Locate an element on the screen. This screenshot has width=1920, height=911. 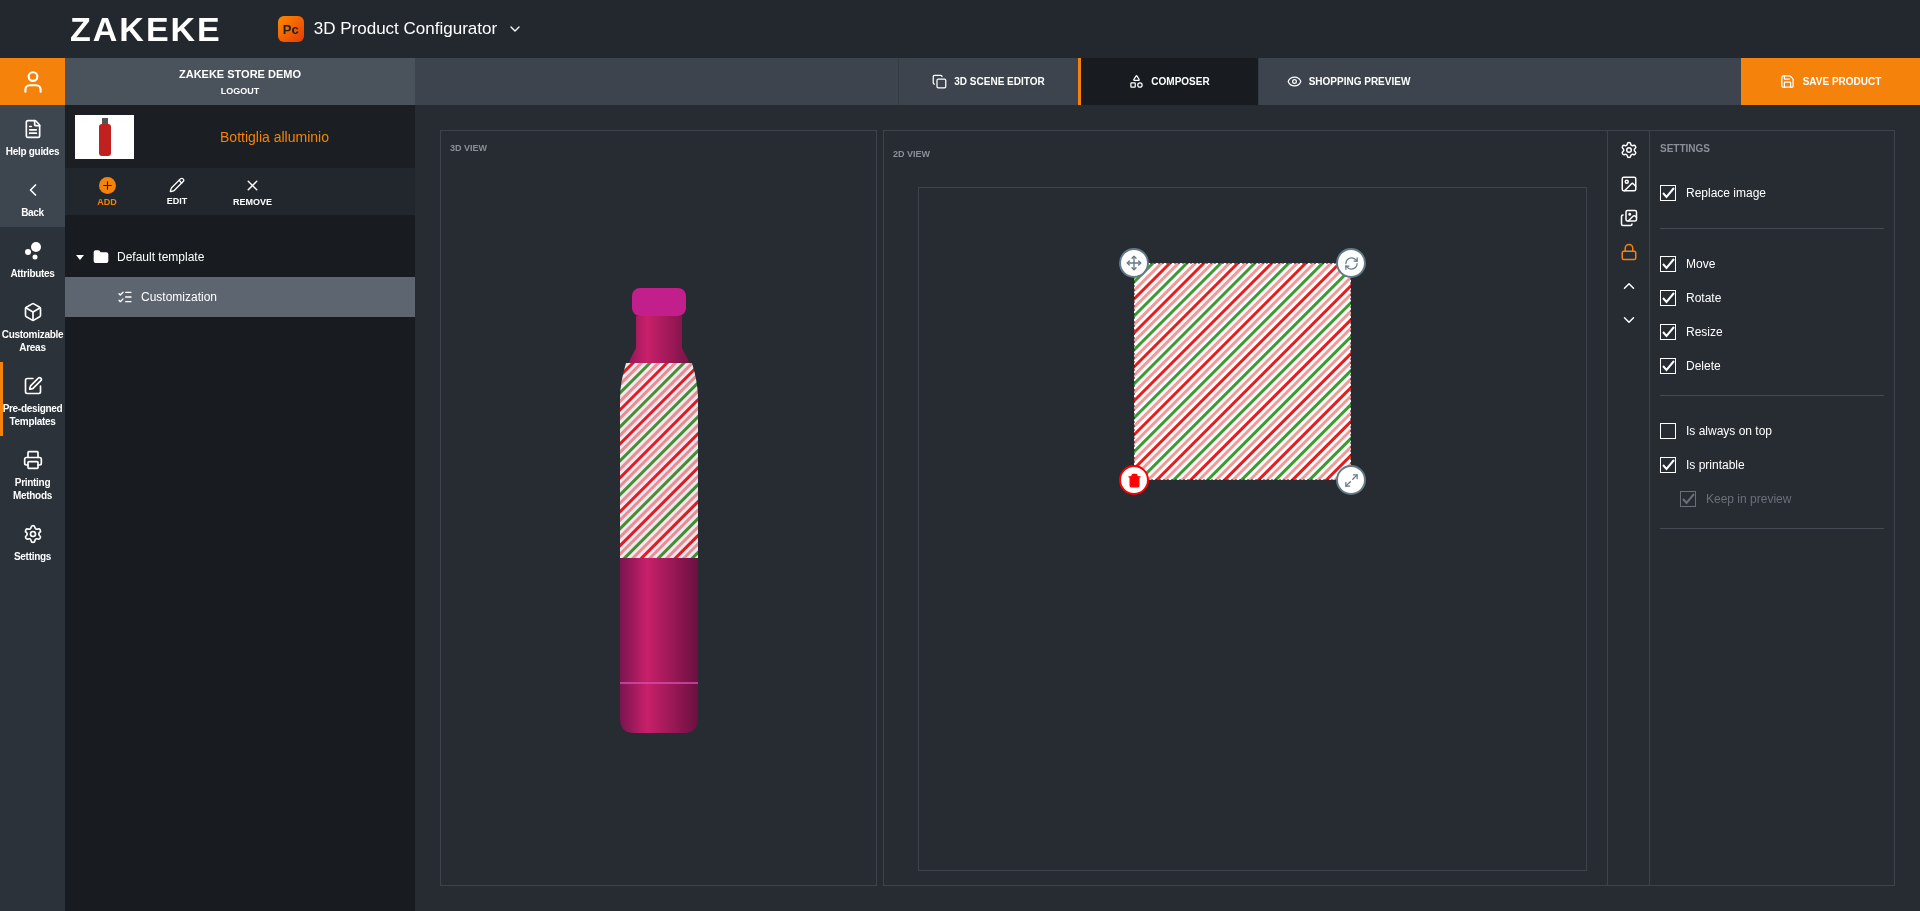
sidebar-item: Customizable Areas is located at coordinates (32, 325).